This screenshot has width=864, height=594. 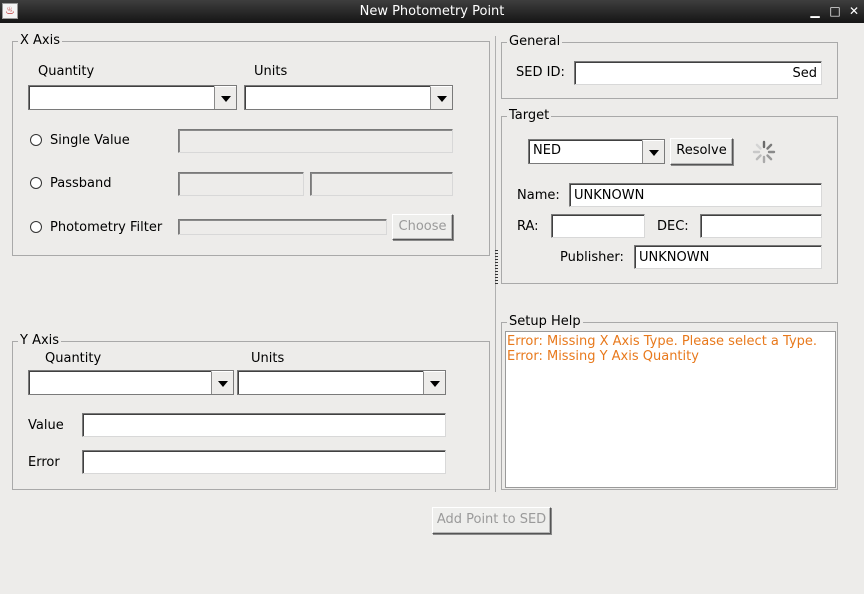 I want to click on add-point-to-sed-button: Add Point to SED, so click(x=491, y=520).